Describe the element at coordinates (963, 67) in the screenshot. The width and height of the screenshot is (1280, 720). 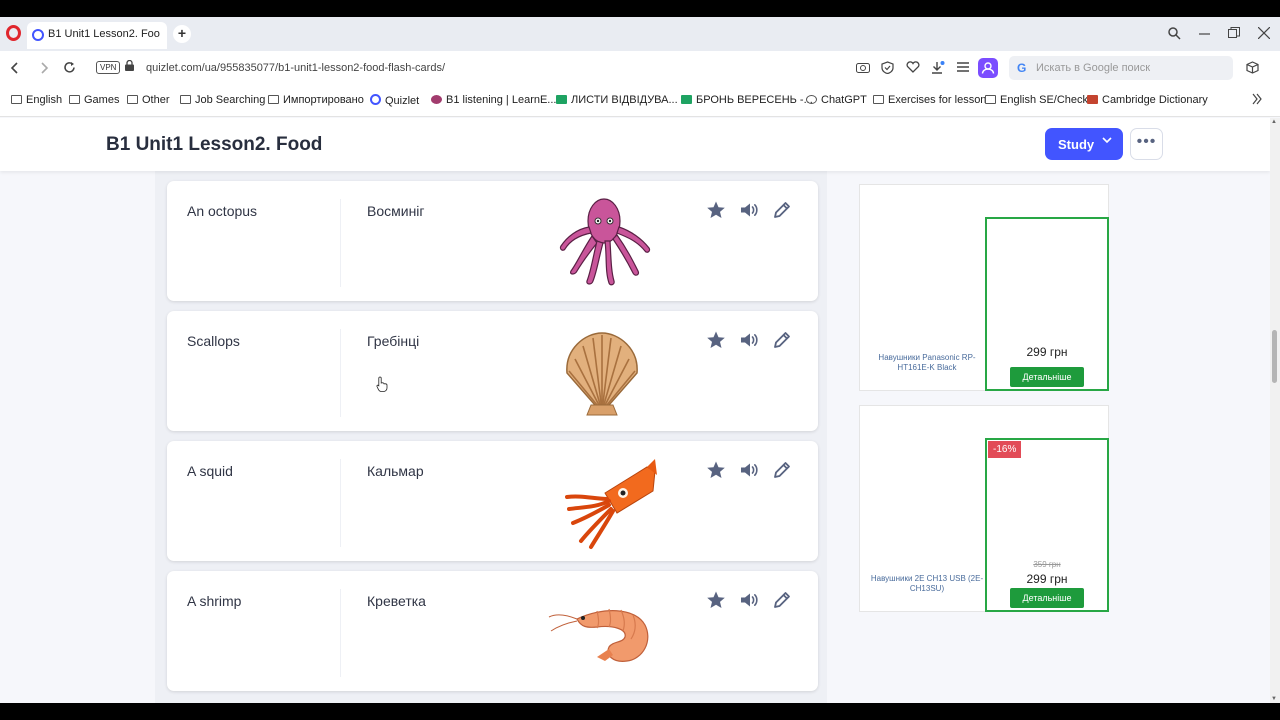
I see `easy-setup-icon` at that location.